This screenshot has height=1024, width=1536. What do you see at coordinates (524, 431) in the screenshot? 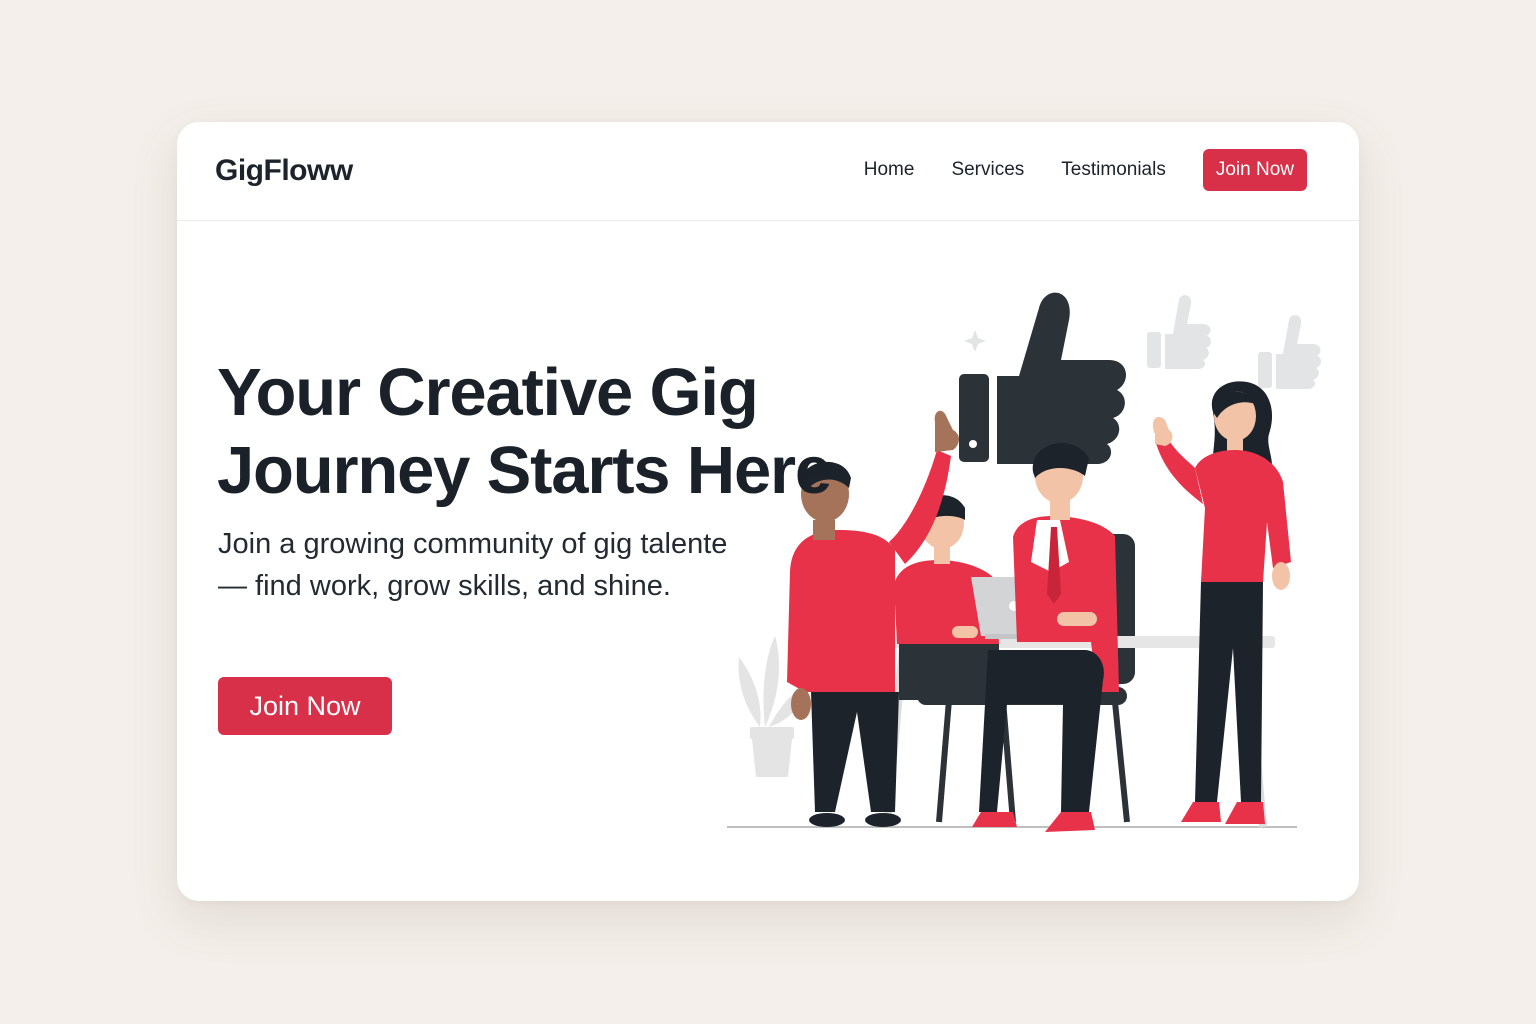
I see `hero-title: Your Creative Gig Journey Starts Here` at bounding box center [524, 431].